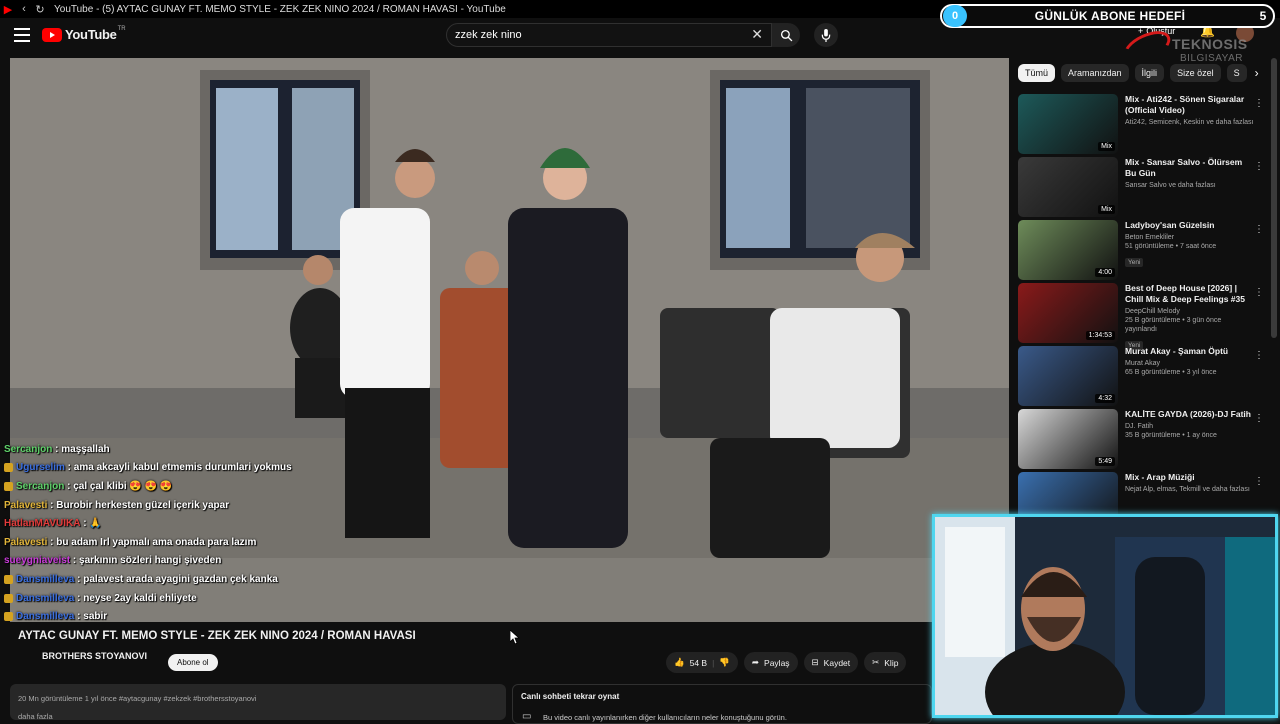 The image size is (1280, 724). What do you see at coordinates (831, 662) in the screenshot?
I see `save-button: ⊟ Kaydet` at bounding box center [831, 662].